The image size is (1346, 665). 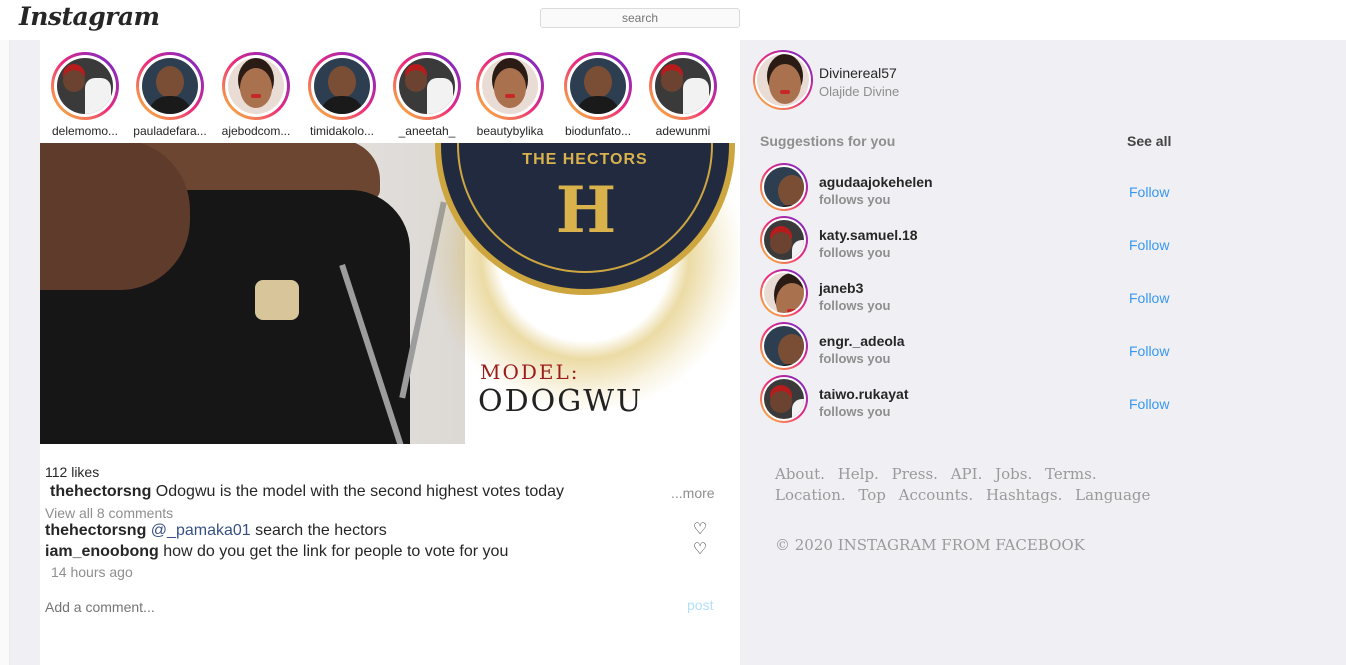 I want to click on comment-username: iam_enoobong, so click(x=102, y=551).